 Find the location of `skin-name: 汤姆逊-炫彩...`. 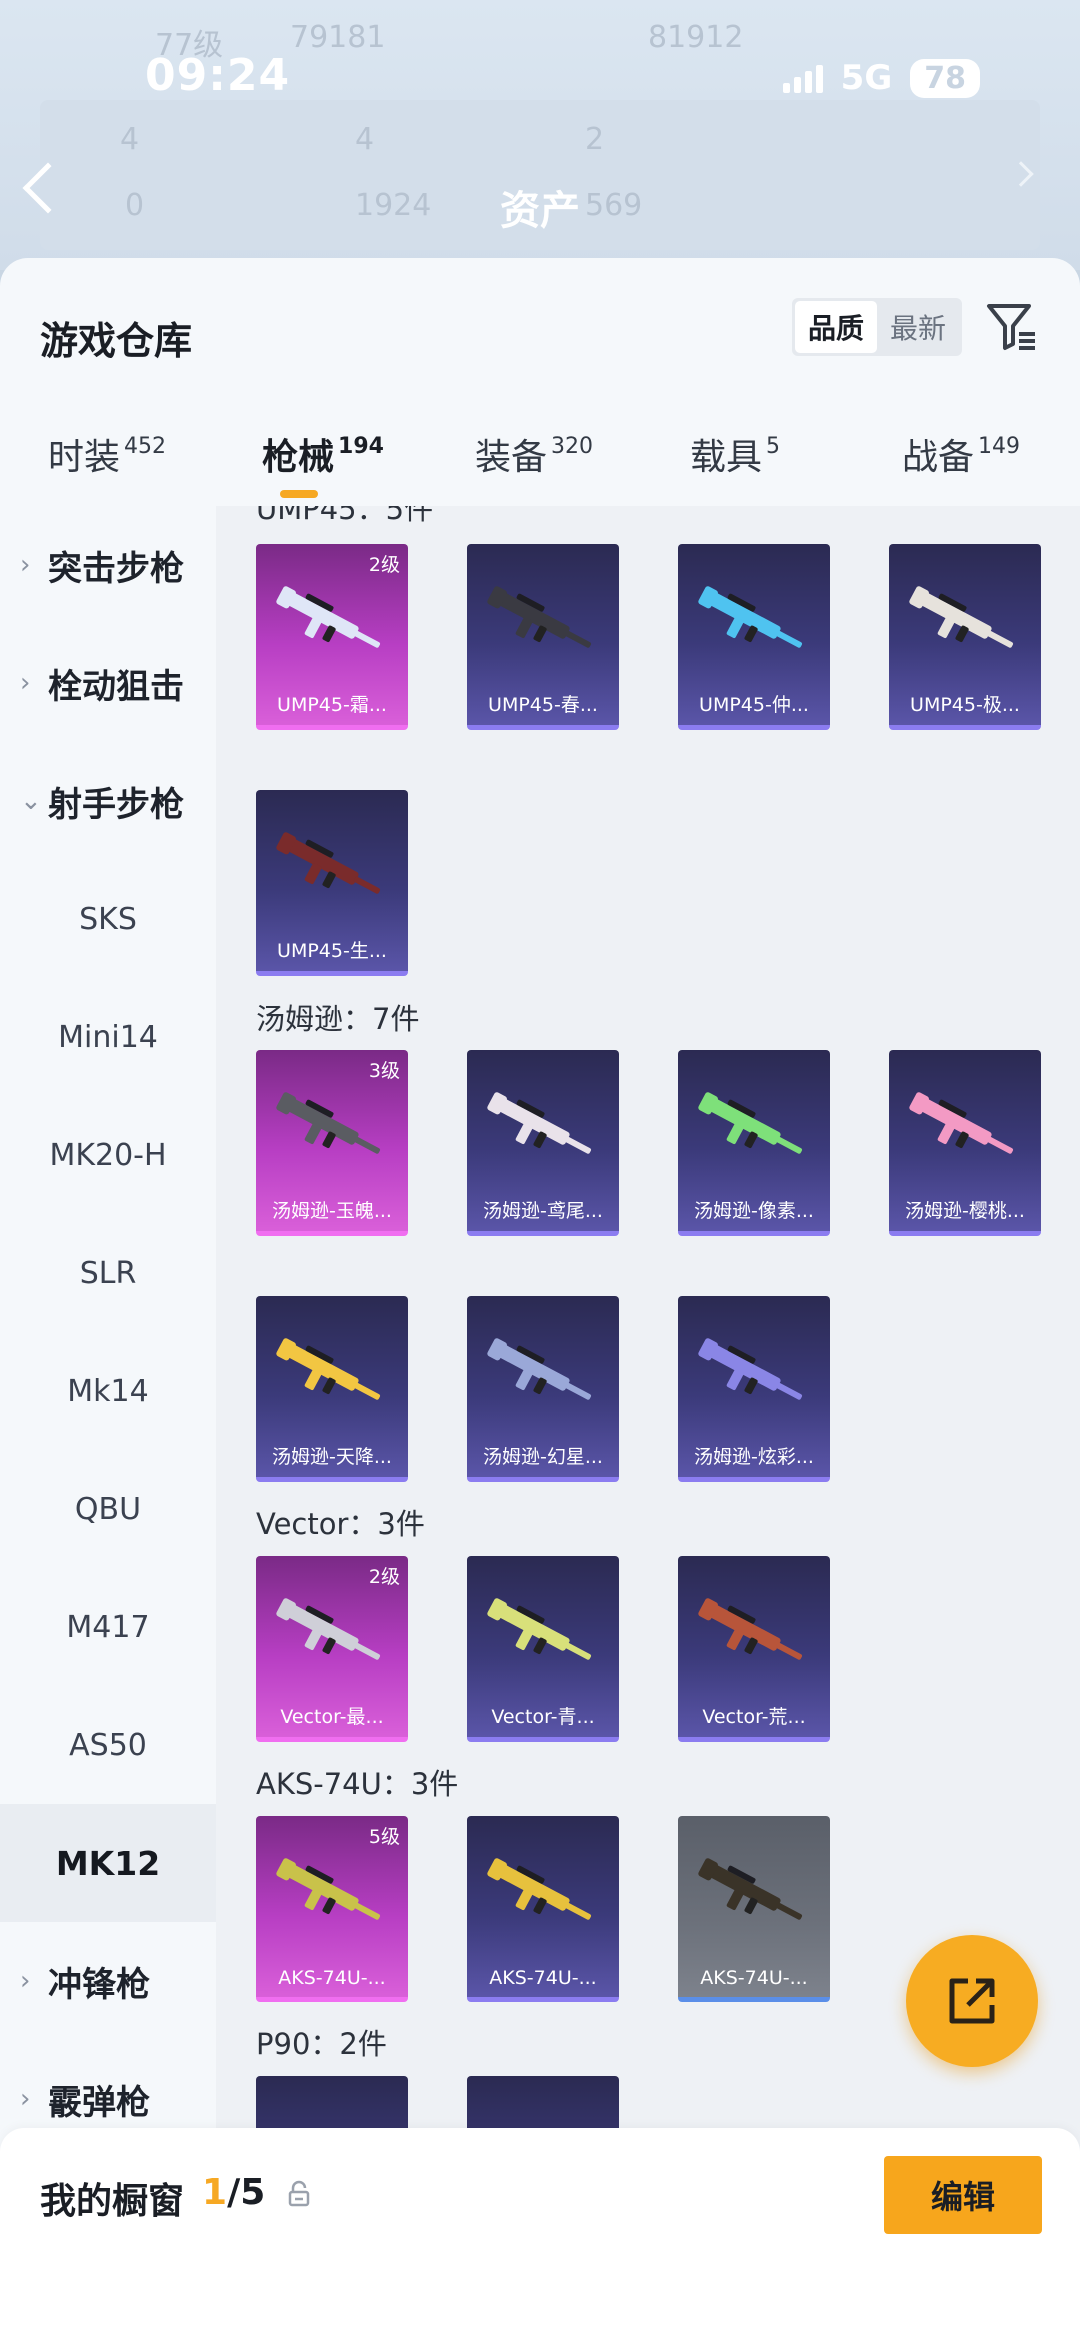

skin-name: 汤姆逊-炫彩... is located at coordinates (754, 1457).